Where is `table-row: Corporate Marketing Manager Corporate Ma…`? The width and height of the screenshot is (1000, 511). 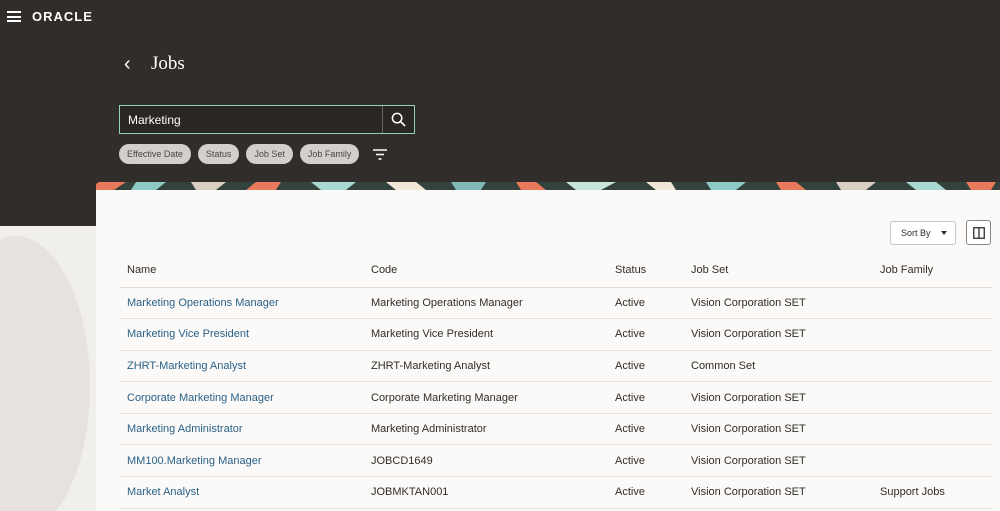
table-row: Corporate Marketing Manager Corporate Ma… is located at coordinates (556, 397).